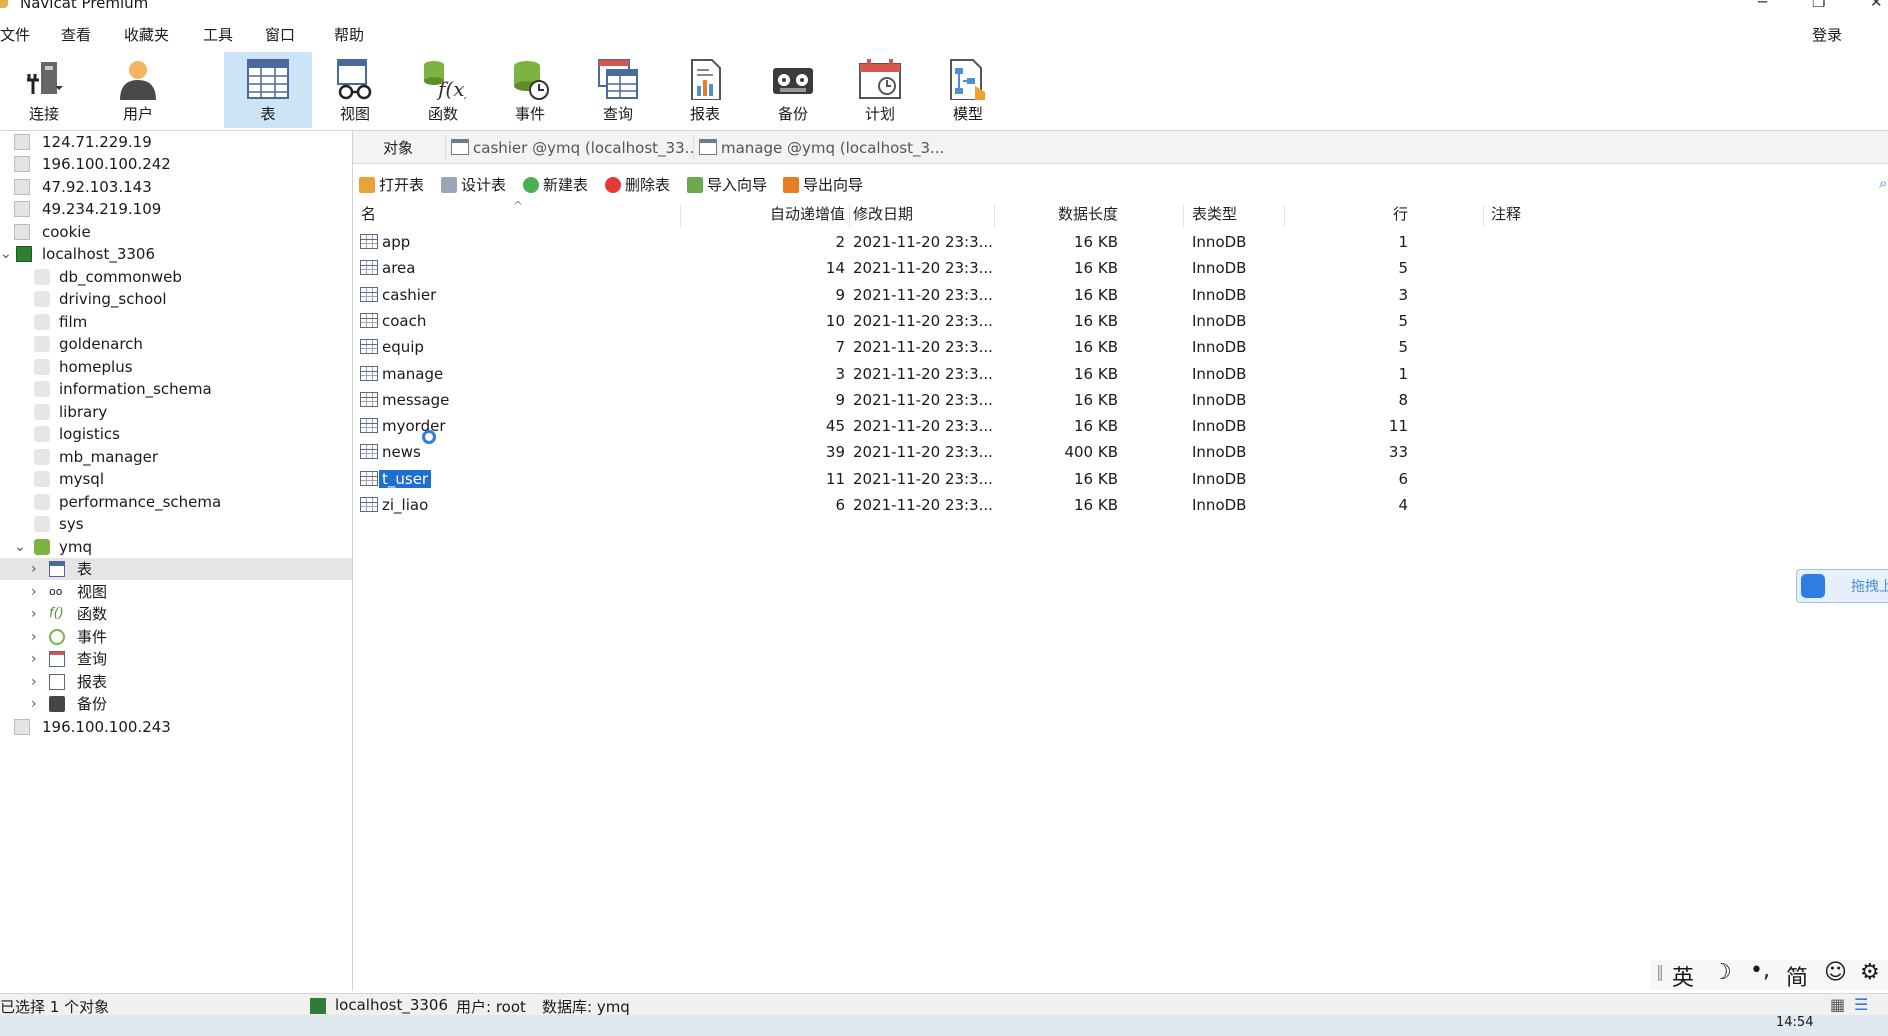 The height and width of the screenshot is (1036, 1888). Describe the element at coordinates (176, 434) in the screenshot. I see `tree-database: logistics` at that location.